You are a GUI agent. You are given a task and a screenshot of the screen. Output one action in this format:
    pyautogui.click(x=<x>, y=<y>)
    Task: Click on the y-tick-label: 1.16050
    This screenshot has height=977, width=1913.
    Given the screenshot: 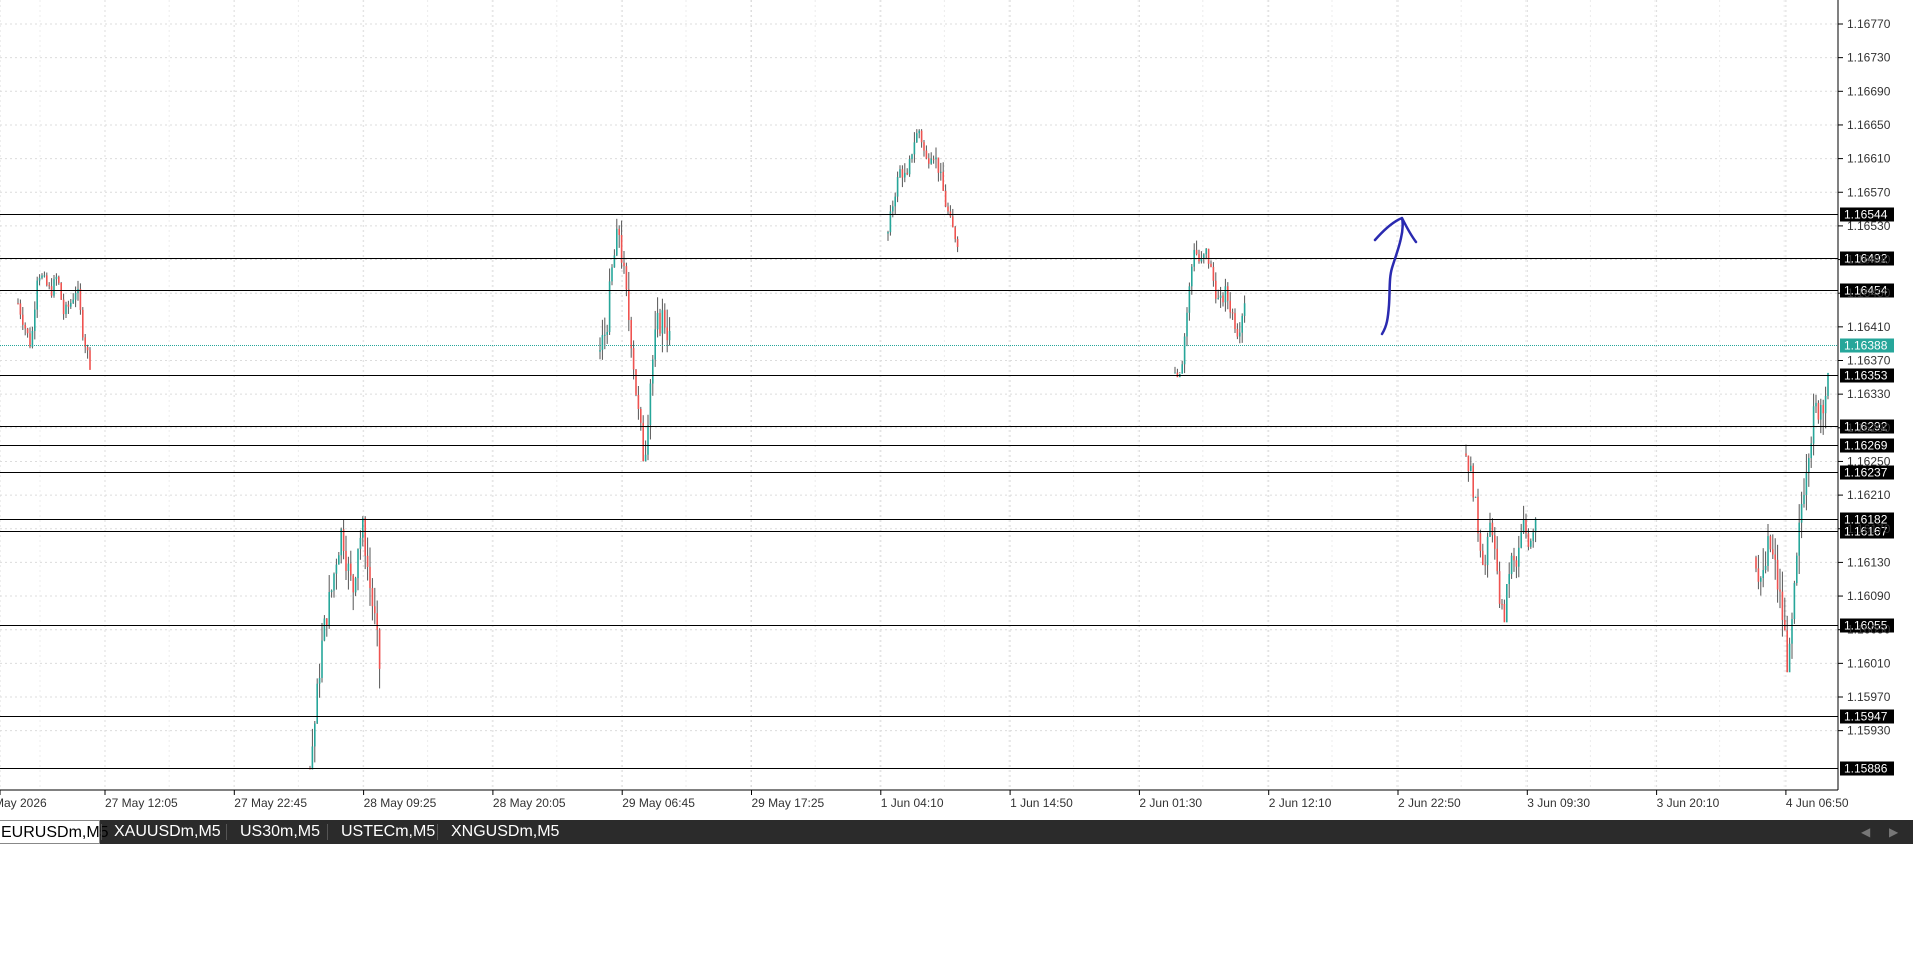 What is the action you would take?
    pyautogui.click(x=1869, y=630)
    